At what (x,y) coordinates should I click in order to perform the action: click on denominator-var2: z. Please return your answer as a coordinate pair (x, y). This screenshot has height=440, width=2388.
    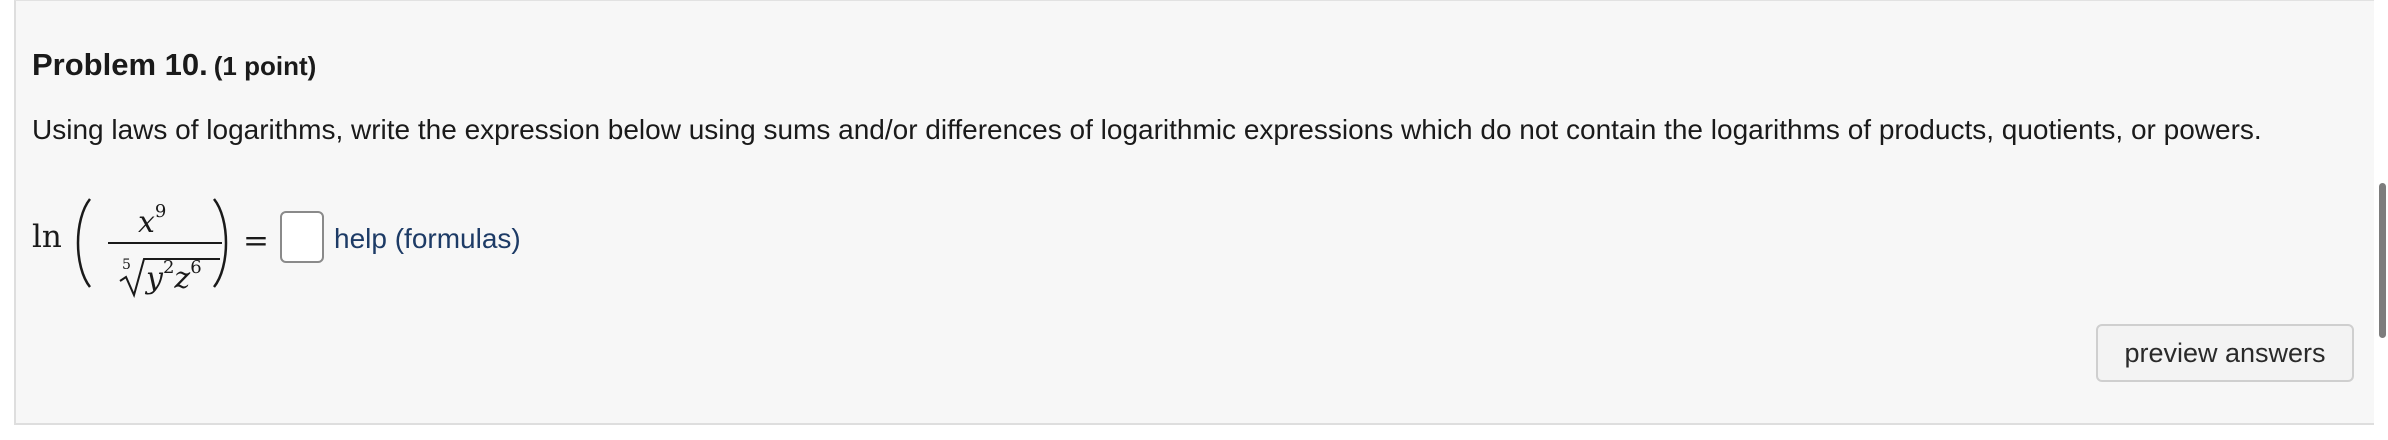
    Looking at the image, I should click on (182, 278).